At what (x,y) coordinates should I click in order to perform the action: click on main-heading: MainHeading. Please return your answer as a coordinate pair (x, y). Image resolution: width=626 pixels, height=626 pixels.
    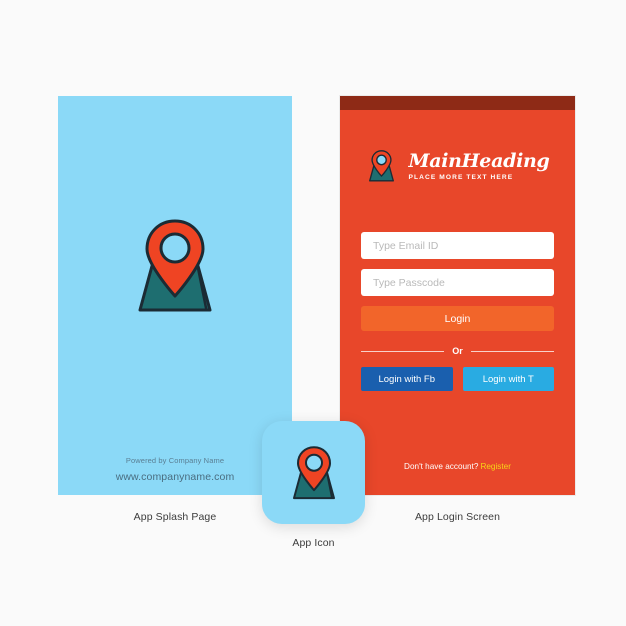
    Looking at the image, I should click on (479, 160).